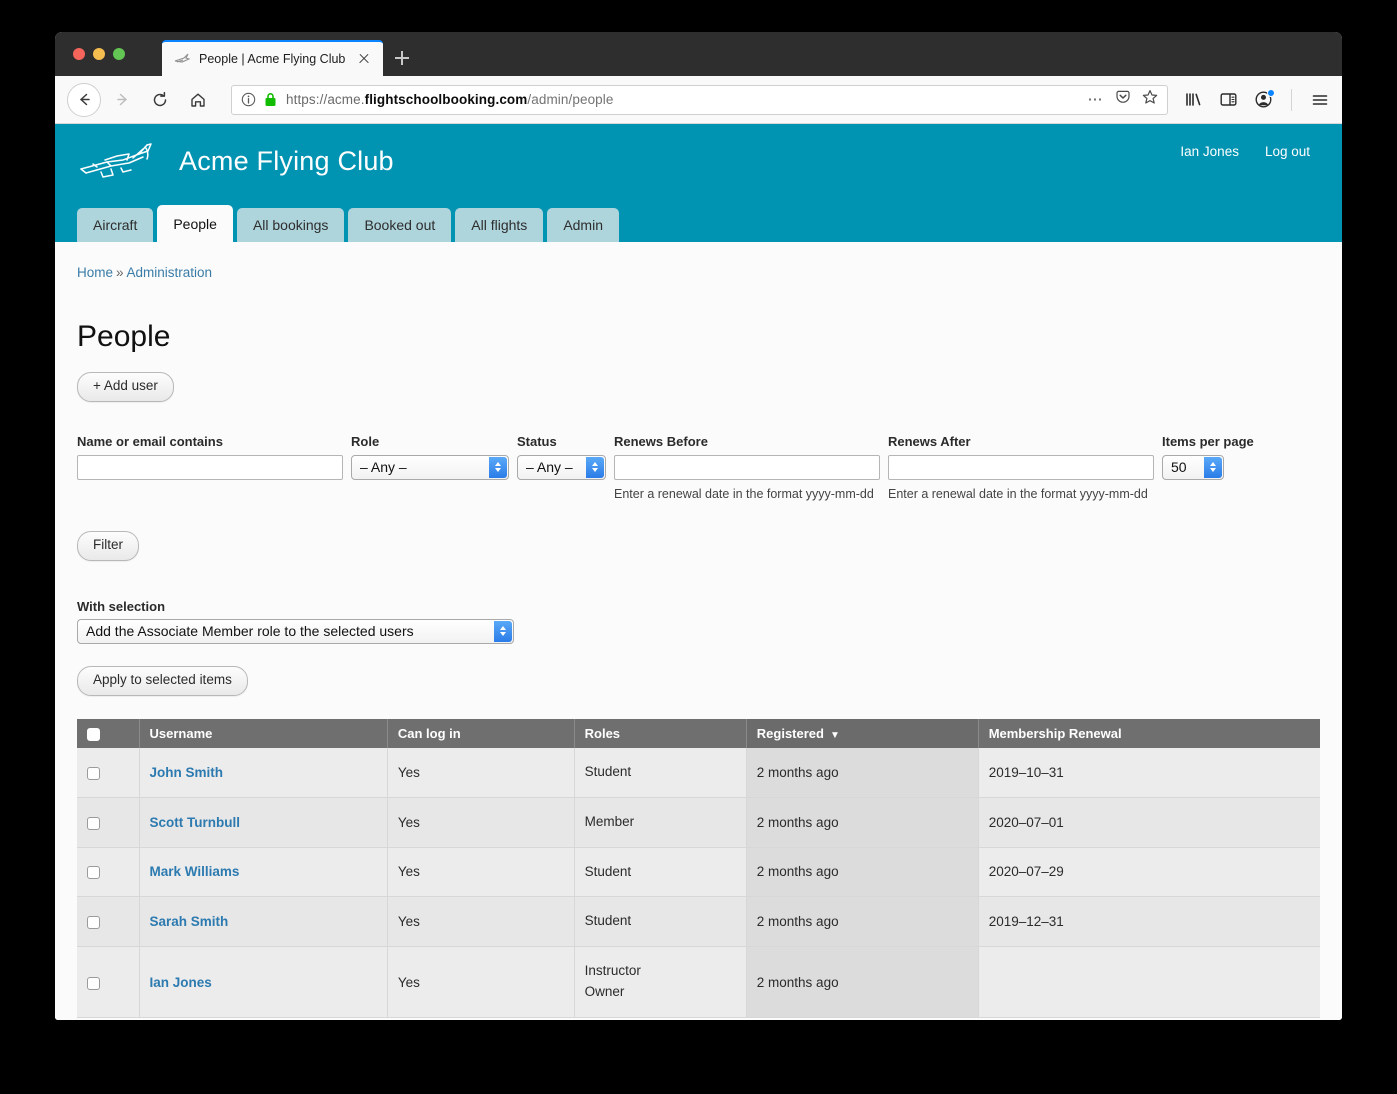 This screenshot has width=1397, height=1094. Describe the element at coordinates (195, 822) in the screenshot. I see `username-link: Scott Turnbull` at that location.